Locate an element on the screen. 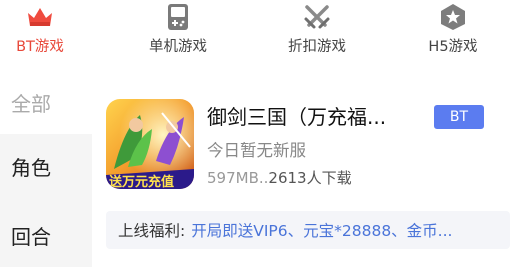 This screenshot has height=267, width=511. file-size: 597MB is located at coordinates (233, 178).